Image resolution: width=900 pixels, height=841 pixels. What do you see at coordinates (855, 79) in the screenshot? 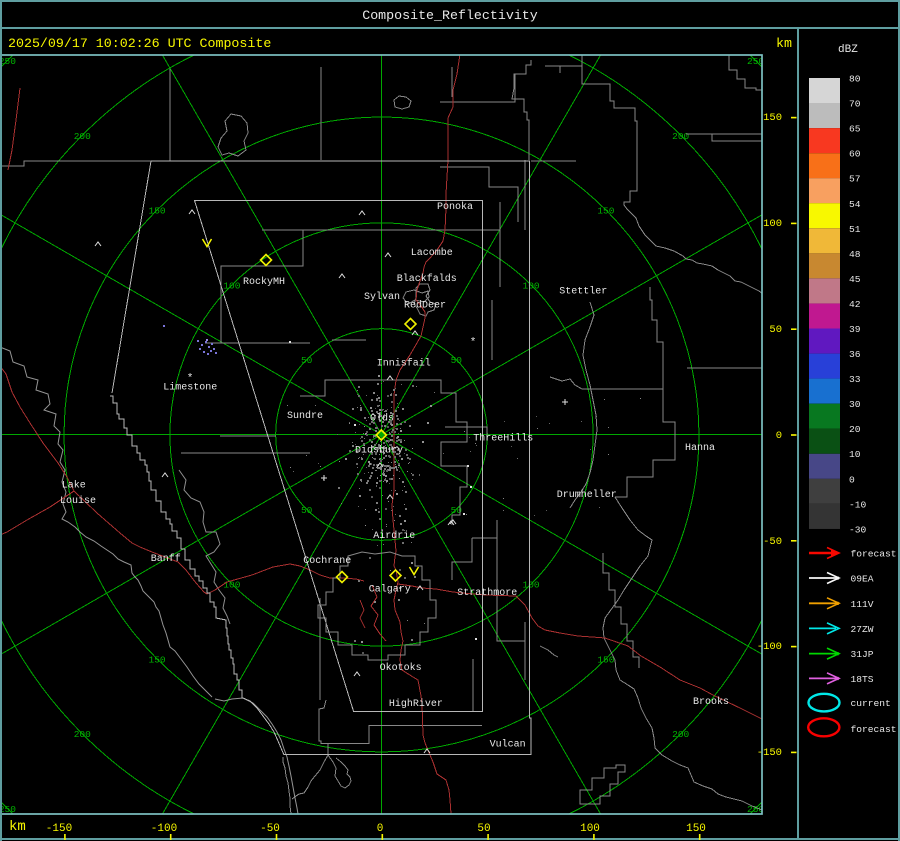
I see `svg-text: 80` at bounding box center [855, 79].